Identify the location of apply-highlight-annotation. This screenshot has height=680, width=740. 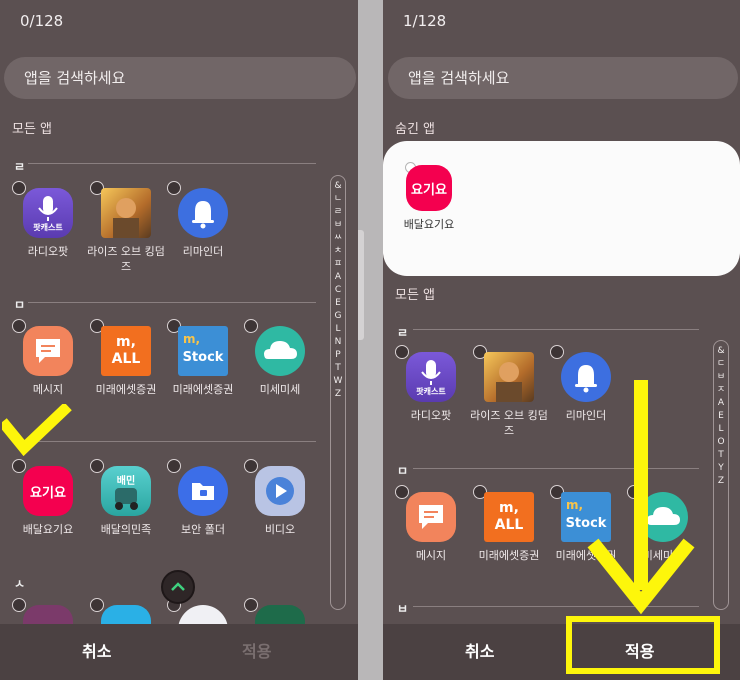
(643, 645).